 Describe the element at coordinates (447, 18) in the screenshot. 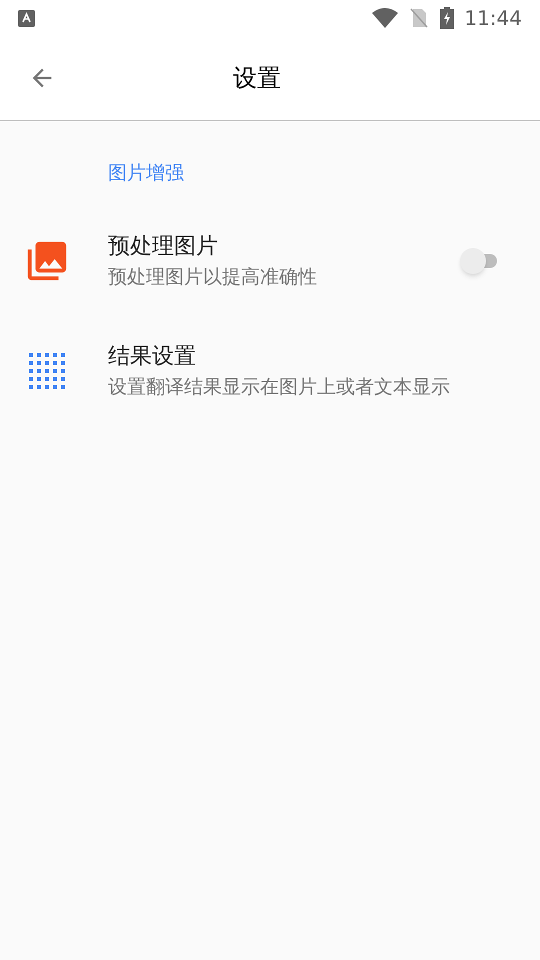

I see `battery-charging-icon` at that location.